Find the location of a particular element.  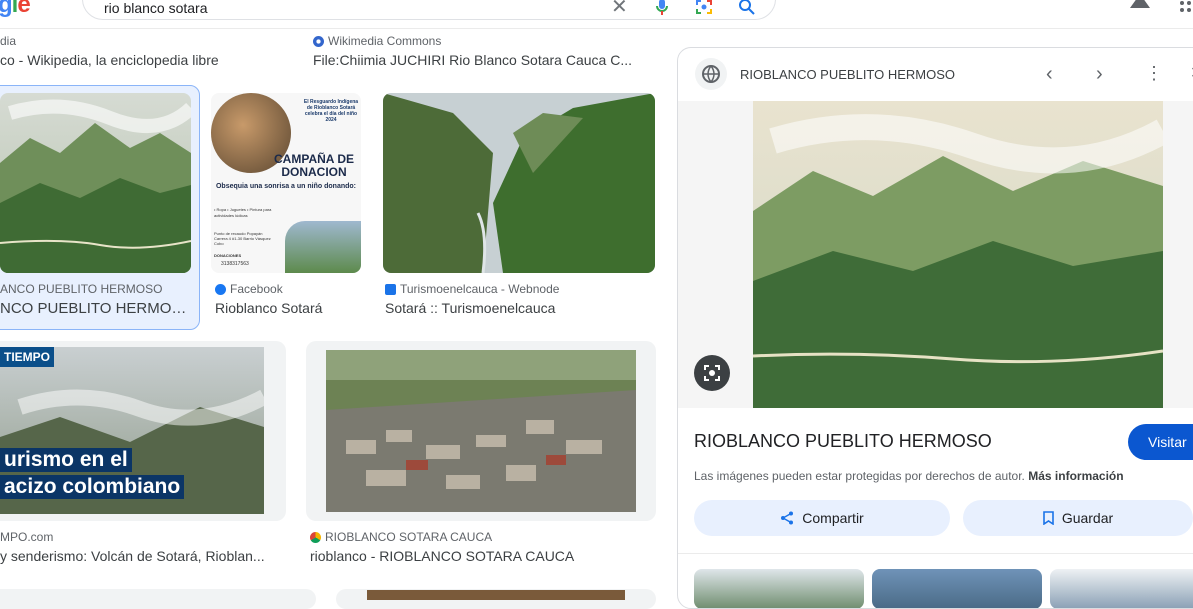

share-button: Compartir is located at coordinates (822, 518).